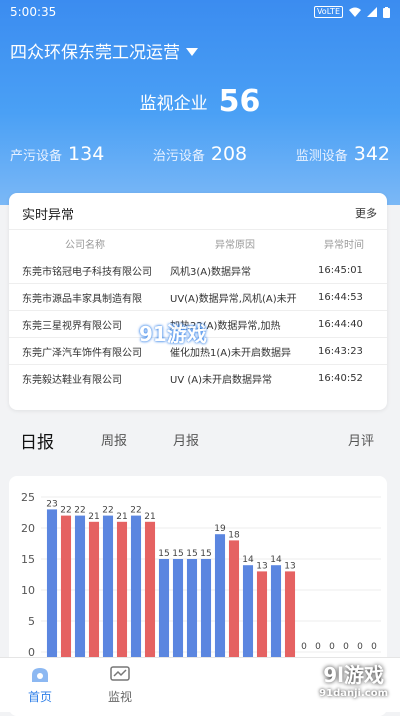 The height and width of the screenshot is (716, 400). What do you see at coordinates (211, 272) in the screenshot?
I see `row-reason: 风机3(A)数据异常` at bounding box center [211, 272].